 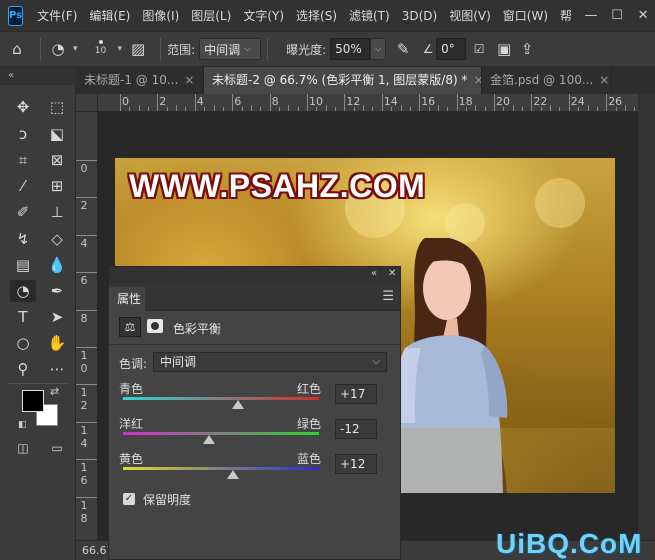 What do you see at coordinates (403, 49) in the screenshot?
I see `airbrush-icon: ✎` at bounding box center [403, 49].